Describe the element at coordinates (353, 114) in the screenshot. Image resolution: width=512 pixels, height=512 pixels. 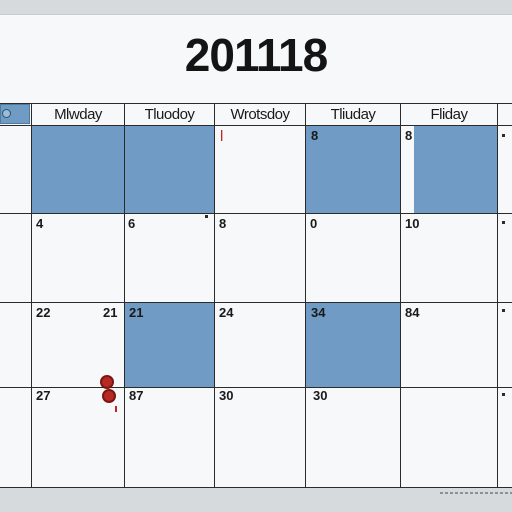
I see `weekday-header-thursday: Tliuday` at that location.